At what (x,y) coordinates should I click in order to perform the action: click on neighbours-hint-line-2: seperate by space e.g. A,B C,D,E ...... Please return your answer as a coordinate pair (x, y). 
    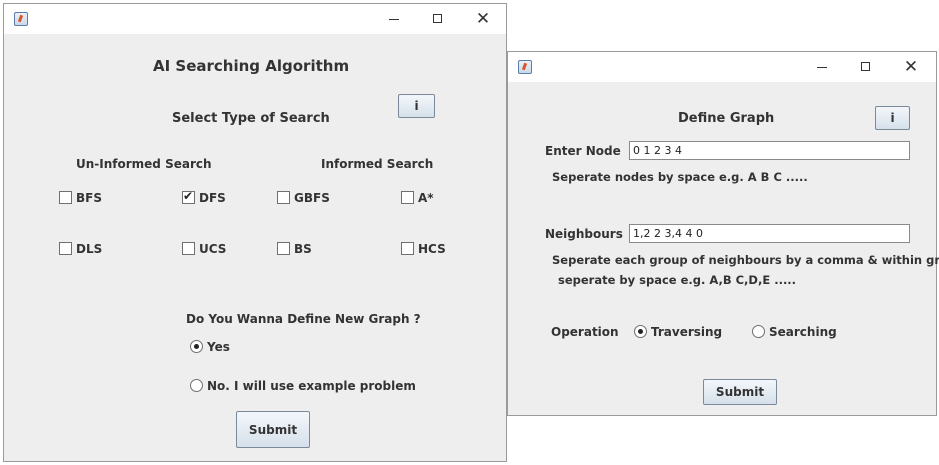
    Looking at the image, I should click on (677, 280).